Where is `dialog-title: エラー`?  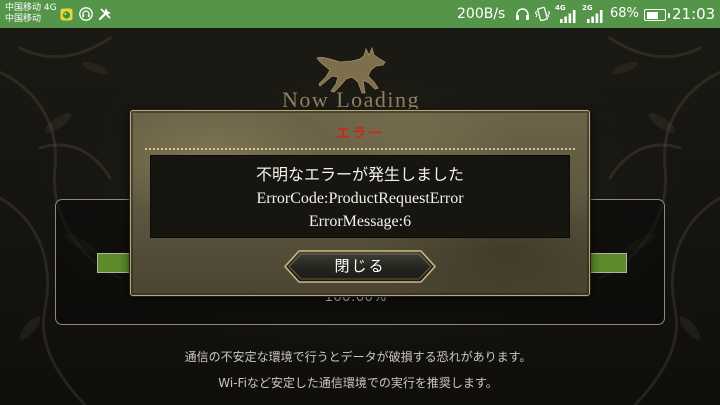
dialog-title: エラー is located at coordinates (360, 134).